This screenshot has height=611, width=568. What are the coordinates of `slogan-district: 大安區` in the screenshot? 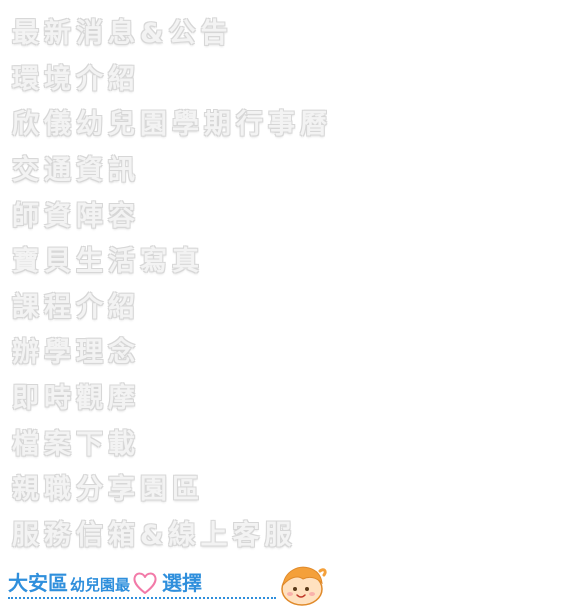 It's located at (38, 583).